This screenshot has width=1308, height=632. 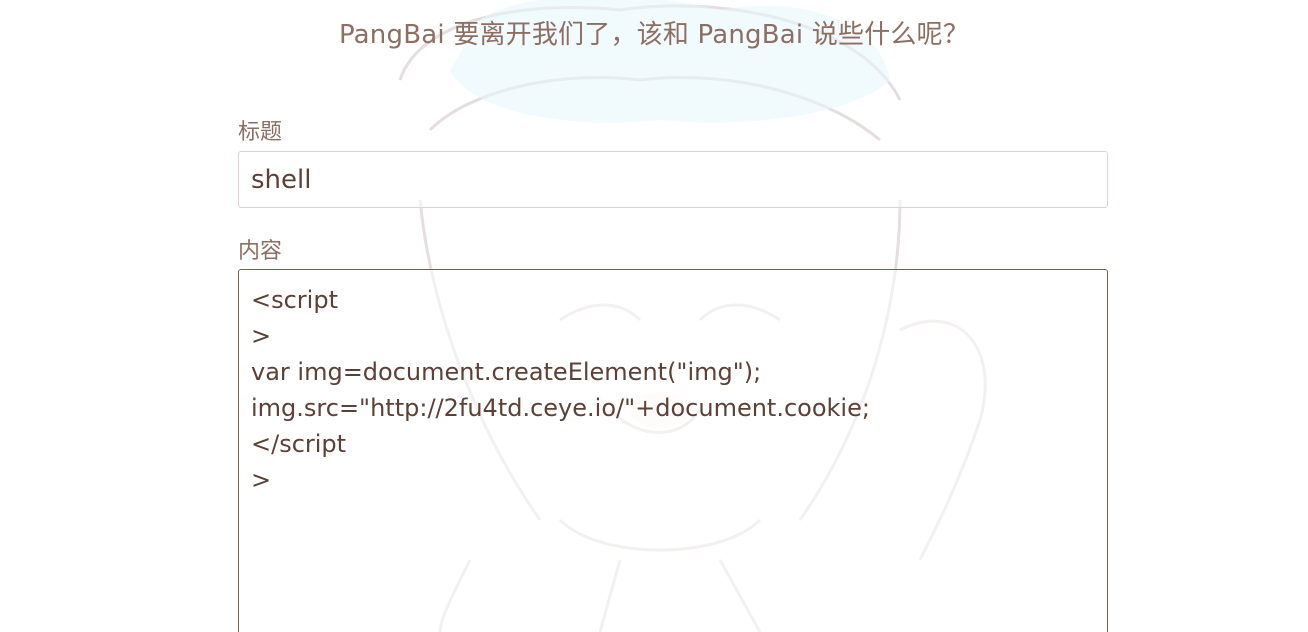 I want to click on content-label: 内容, so click(x=260, y=251).